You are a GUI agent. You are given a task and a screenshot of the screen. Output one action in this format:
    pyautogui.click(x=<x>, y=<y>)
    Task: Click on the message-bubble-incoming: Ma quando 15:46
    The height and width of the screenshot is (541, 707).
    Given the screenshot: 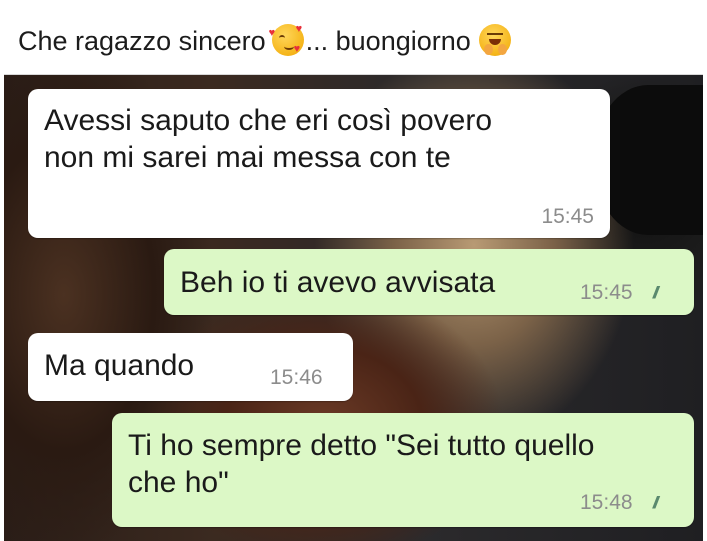 What is the action you would take?
    pyautogui.click(x=190, y=367)
    